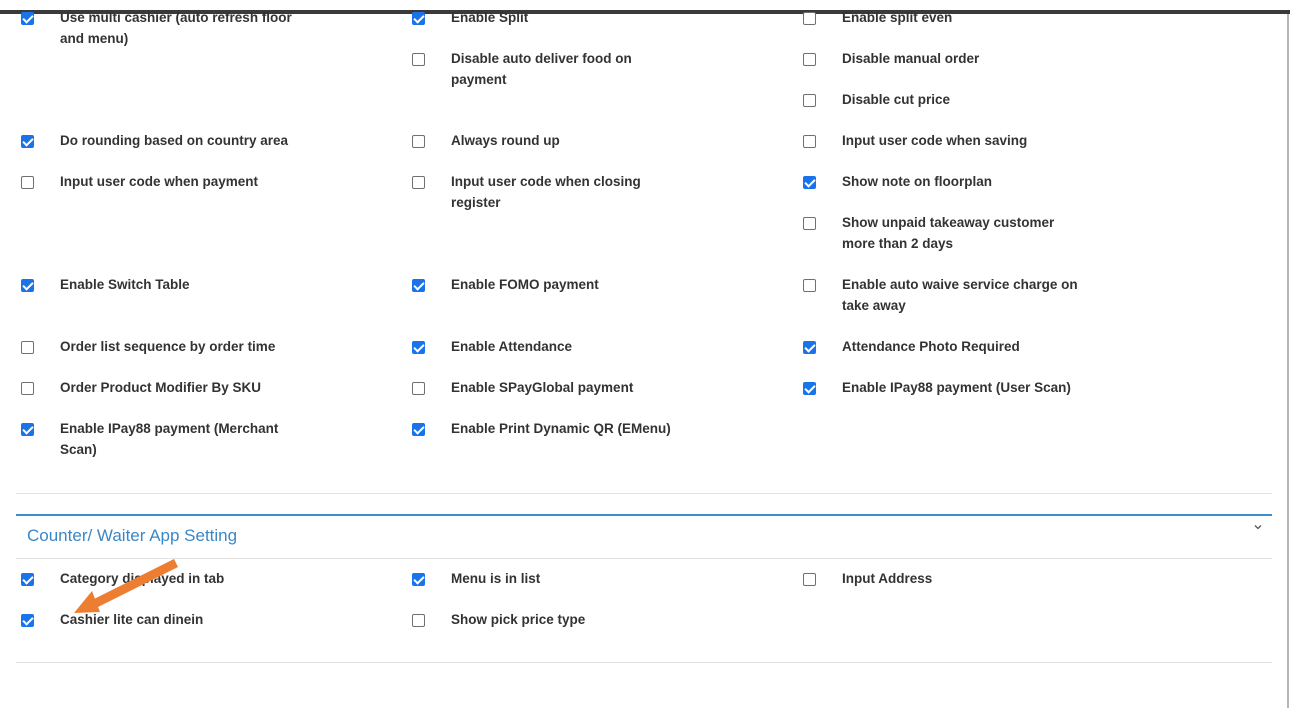 This screenshot has height=708, width=1290. Describe the element at coordinates (525, 284) in the screenshot. I see `option-label: Enable FOMO payment` at that location.